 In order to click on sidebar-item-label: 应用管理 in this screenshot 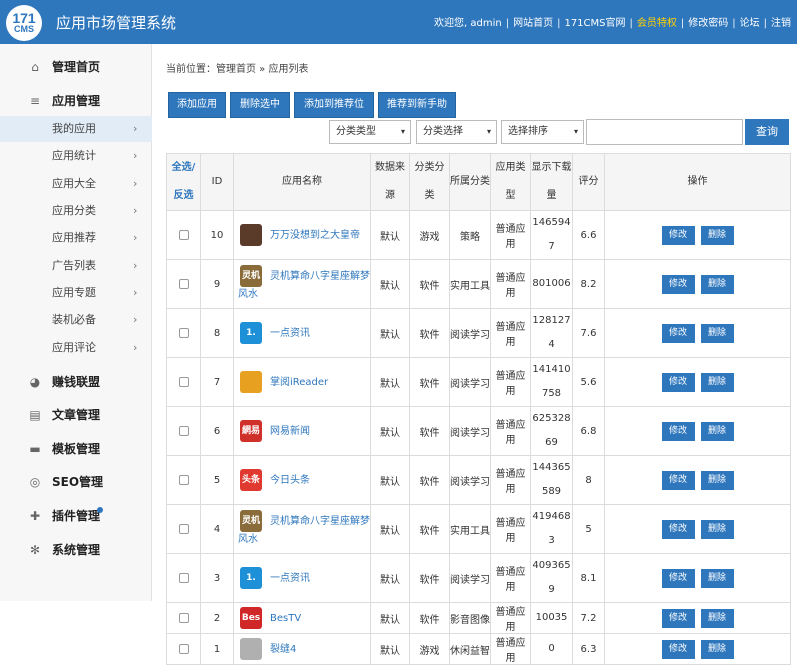, I will do `click(76, 101)`.